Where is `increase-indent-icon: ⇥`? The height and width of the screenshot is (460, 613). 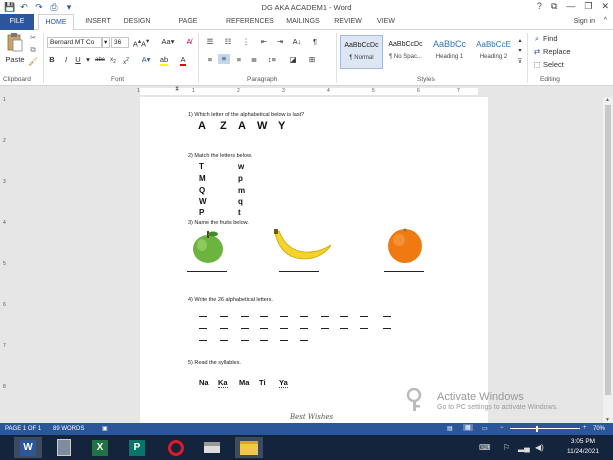 increase-indent-icon: ⇥ is located at coordinates (280, 42).